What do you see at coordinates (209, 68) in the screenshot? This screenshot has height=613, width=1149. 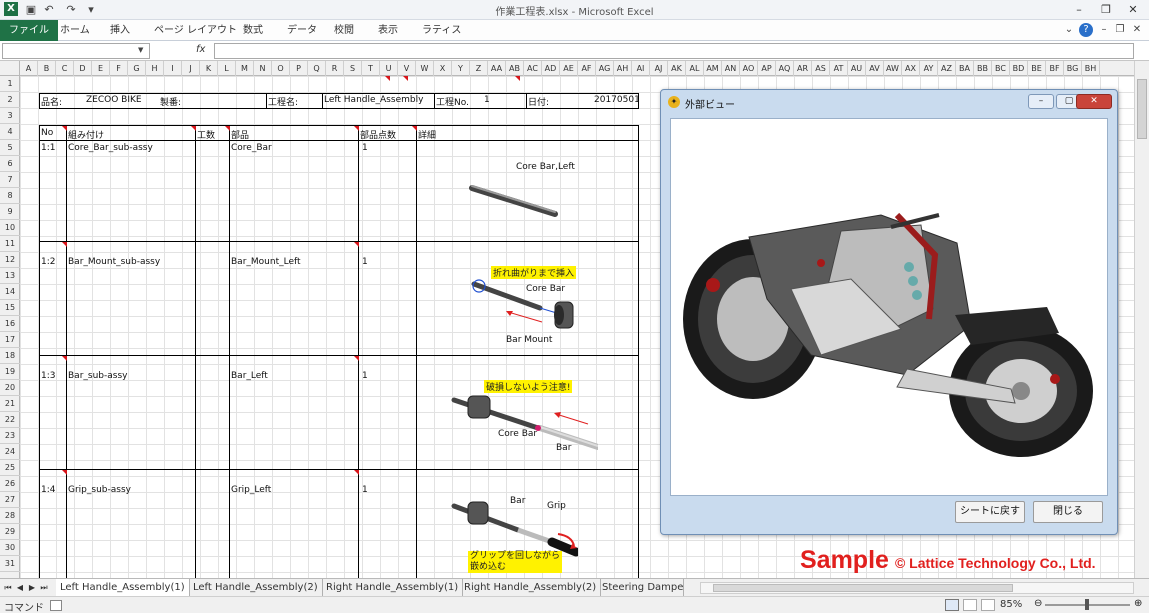 I see `column-header: K` at bounding box center [209, 68].